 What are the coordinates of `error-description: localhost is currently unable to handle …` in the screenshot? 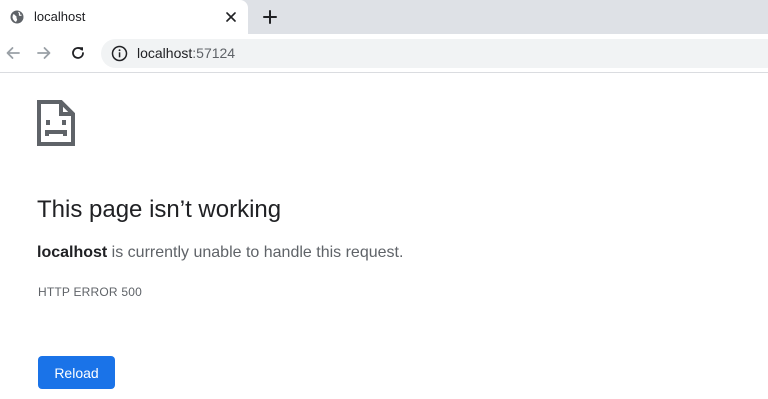 It's located at (220, 253).